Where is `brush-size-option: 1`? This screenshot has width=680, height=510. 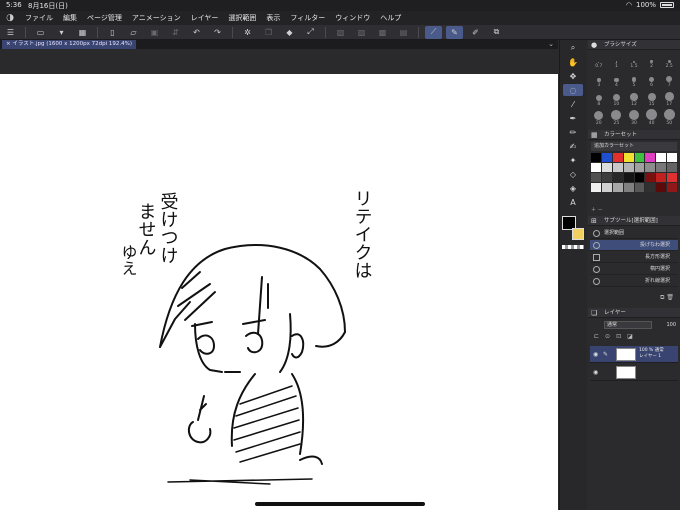 brush-size-option: 1 is located at coordinates (617, 60).